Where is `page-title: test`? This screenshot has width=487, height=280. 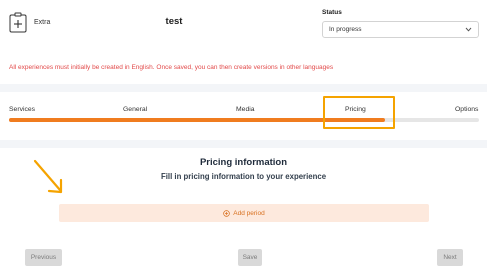
page-title: test is located at coordinates (174, 21).